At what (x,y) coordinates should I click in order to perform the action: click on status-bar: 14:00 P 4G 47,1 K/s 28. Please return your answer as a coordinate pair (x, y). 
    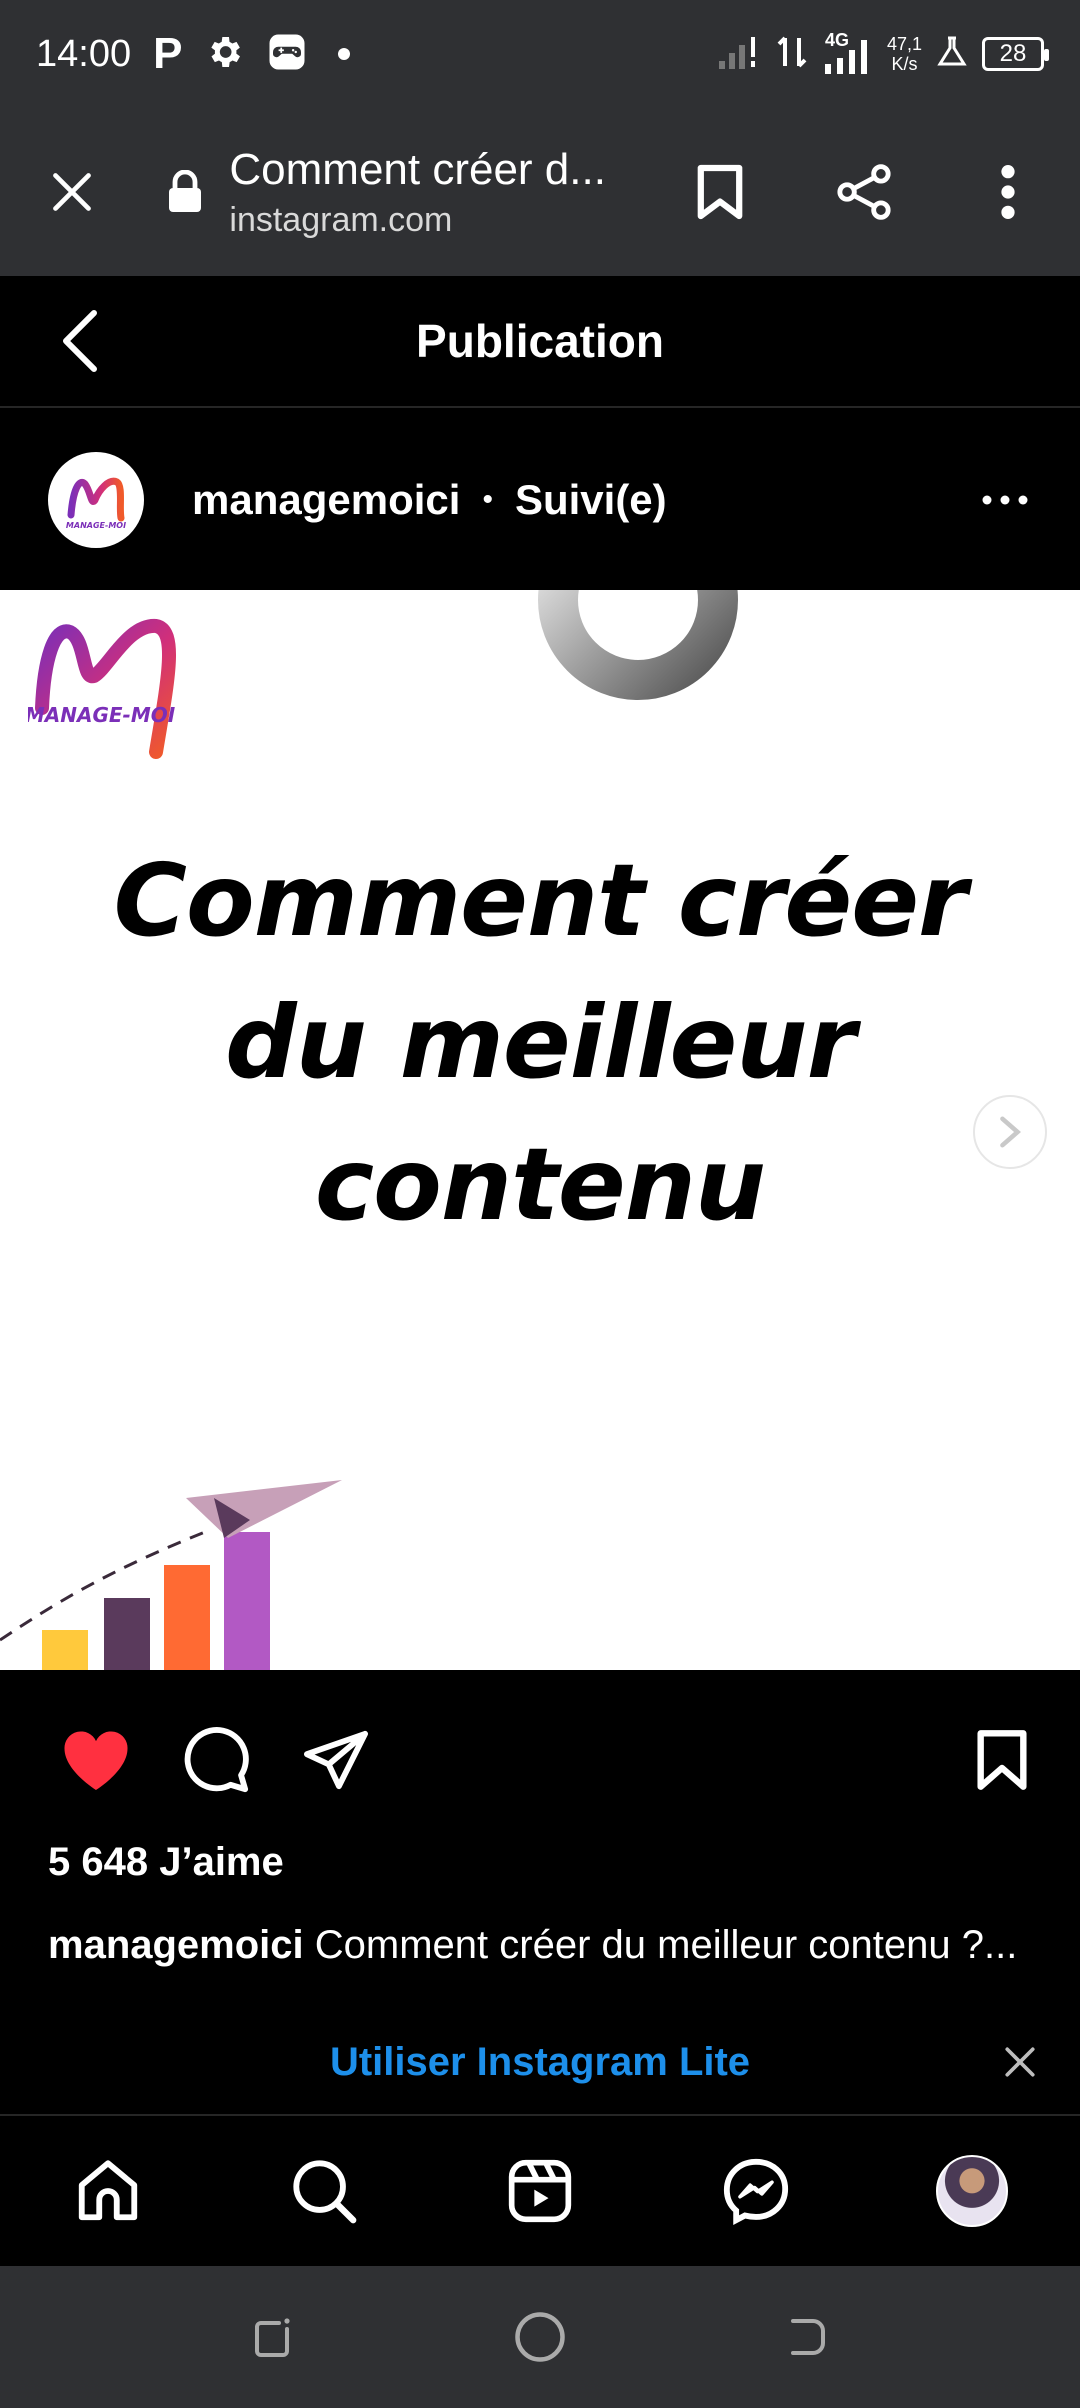
    Looking at the image, I should click on (540, 54).